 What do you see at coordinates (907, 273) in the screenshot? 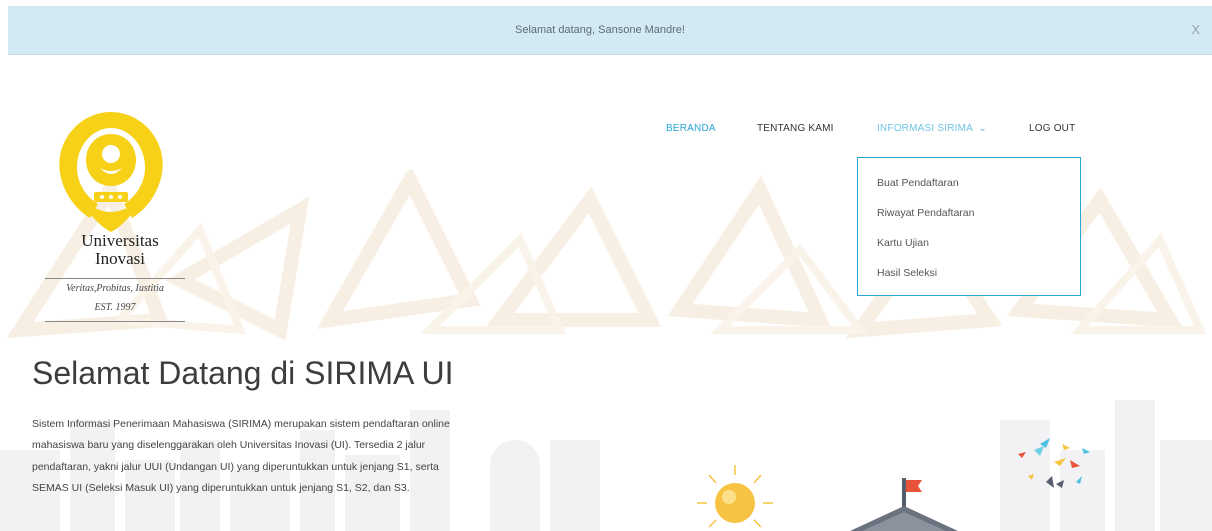
I see `menu-item-hasil-seleksi: Hasil Seleksi` at bounding box center [907, 273].